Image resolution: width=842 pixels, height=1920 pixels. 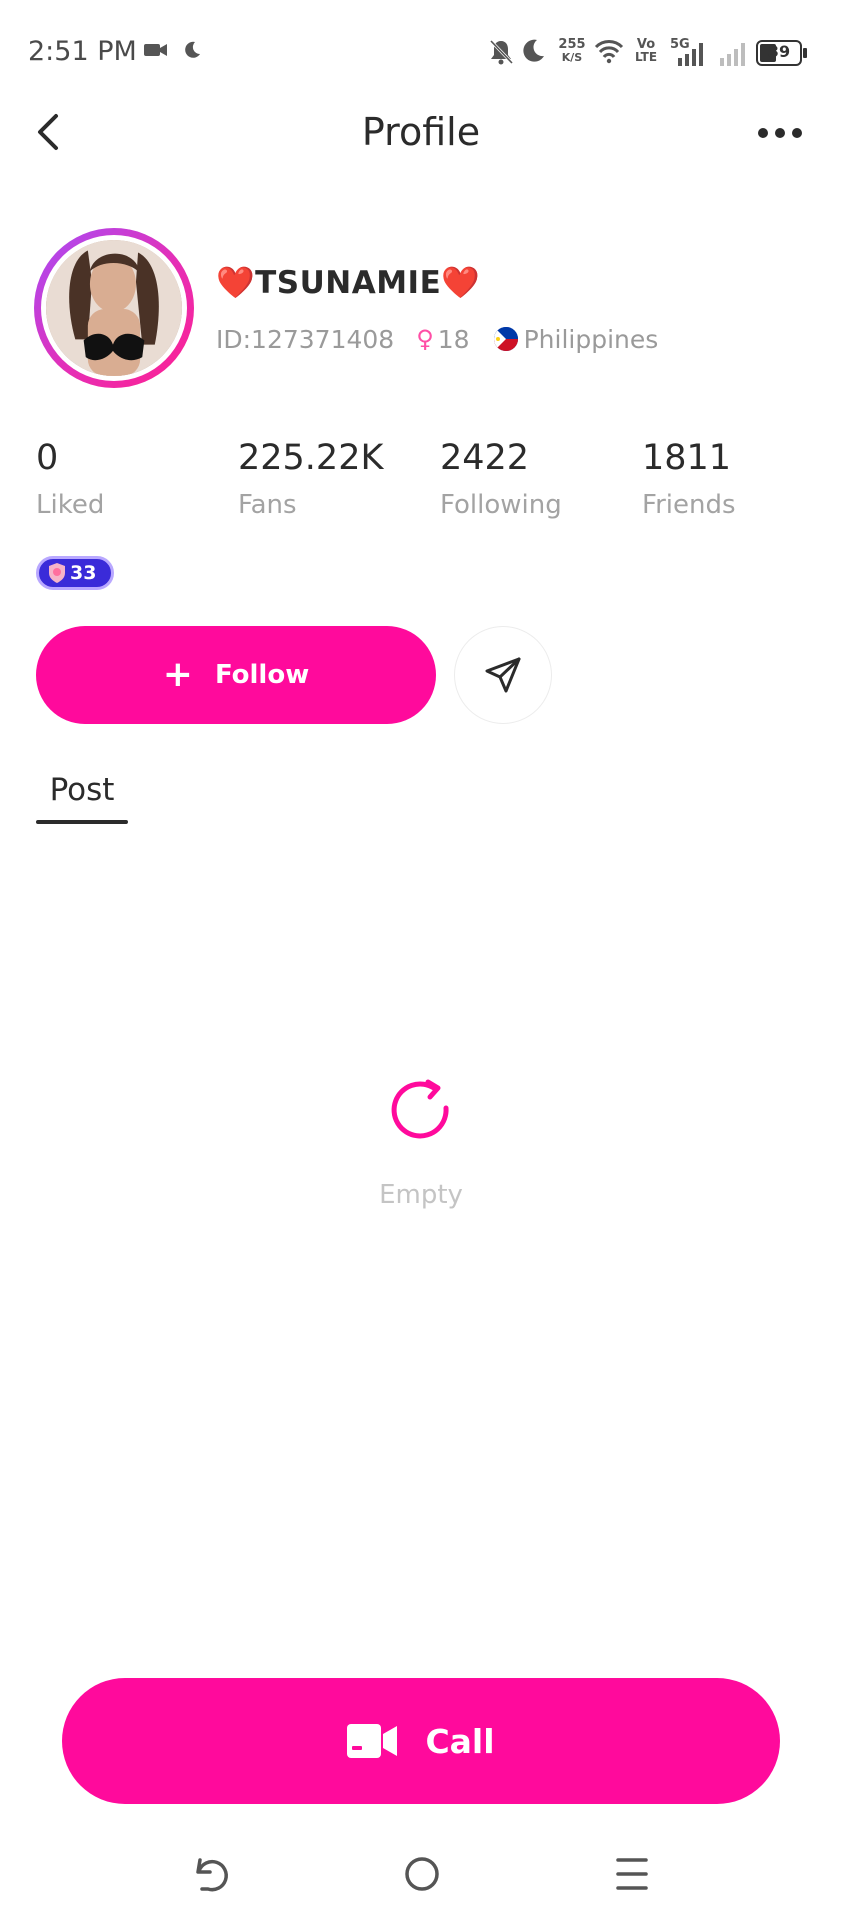 I want to click on profile-photo-image, so click(x=114, y=308).